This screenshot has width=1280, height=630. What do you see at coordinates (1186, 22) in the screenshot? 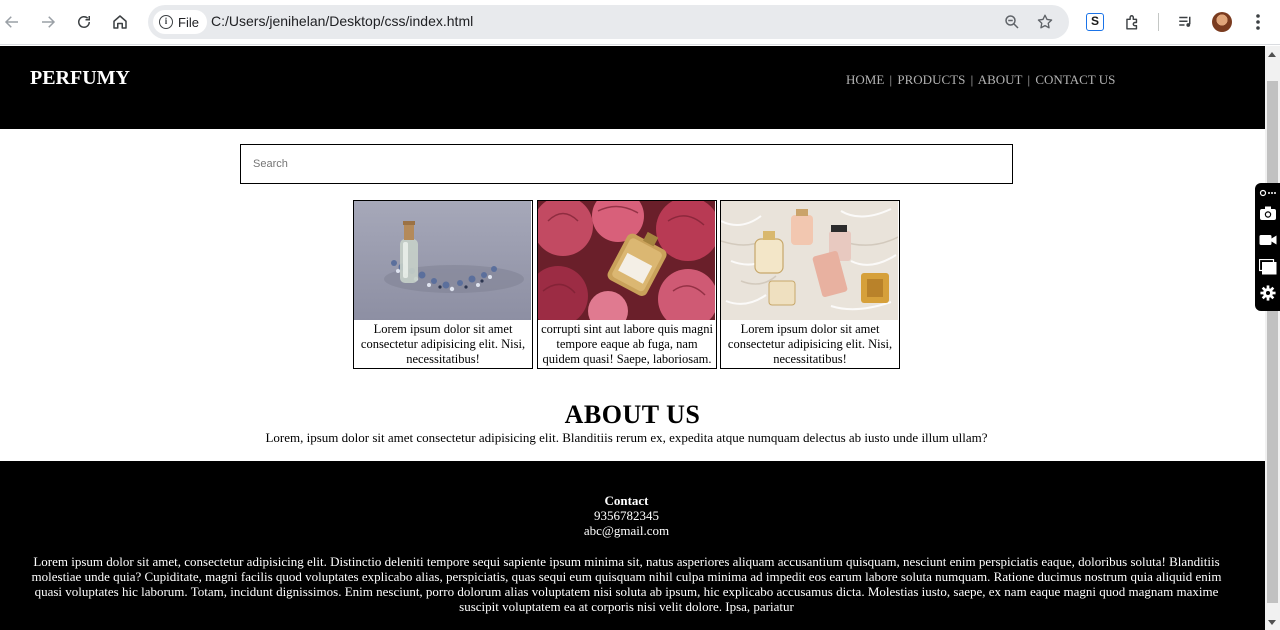
I see `media-queue-icon` at bounding box center [1186, 22].